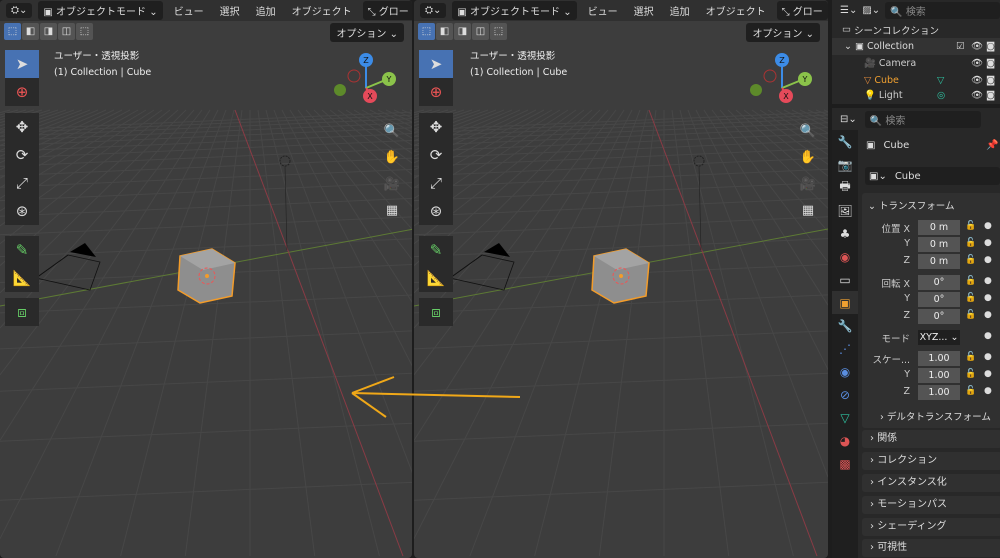  Describe the element at coordinates (603, 10) in the screenshot. I see `menu-view: ビュー` at that location.